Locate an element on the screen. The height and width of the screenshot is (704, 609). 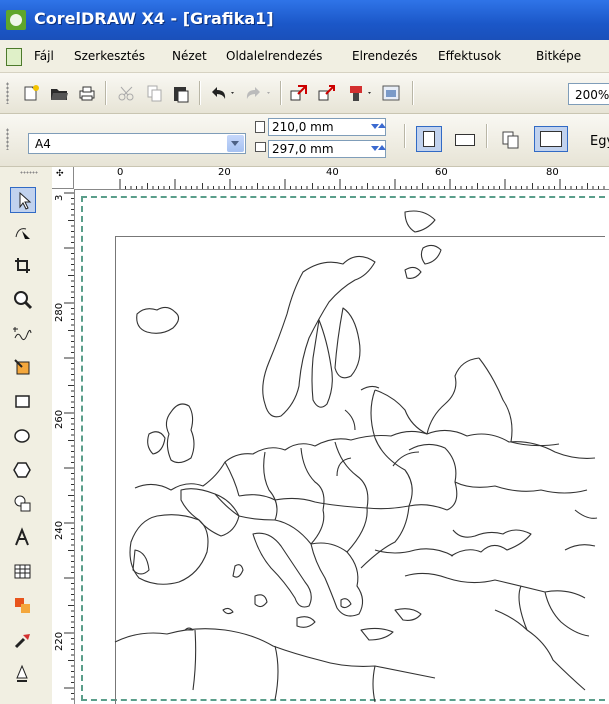
horizontal-ruler: 0 20 40 60 80 is located at coordinates (341, 178).